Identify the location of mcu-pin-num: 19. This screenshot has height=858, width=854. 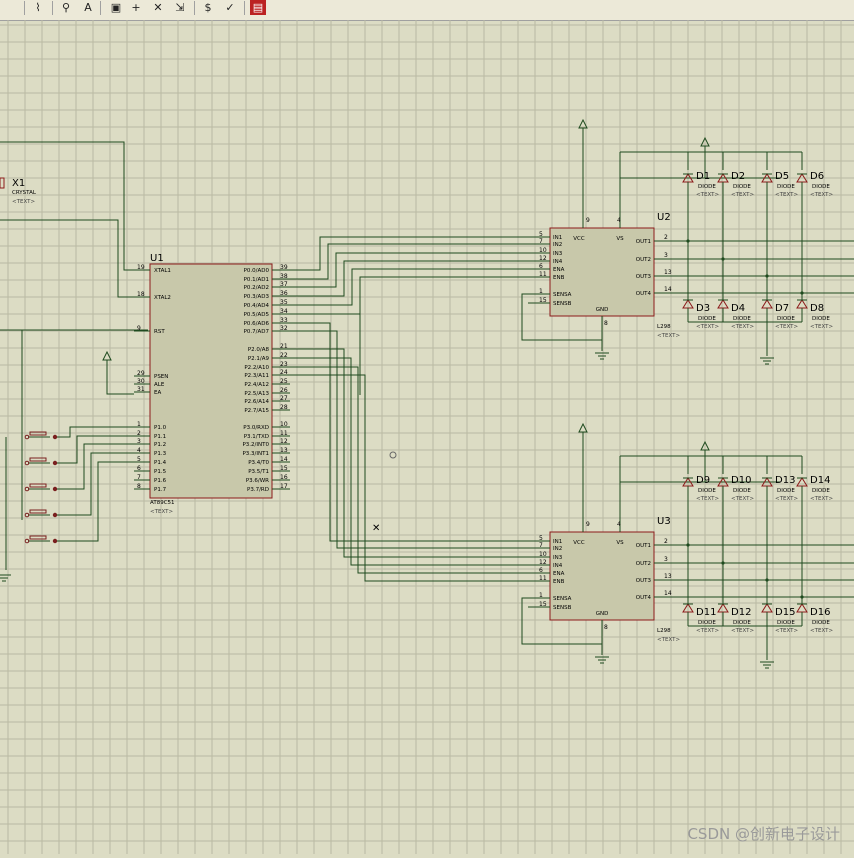
(141, 267).